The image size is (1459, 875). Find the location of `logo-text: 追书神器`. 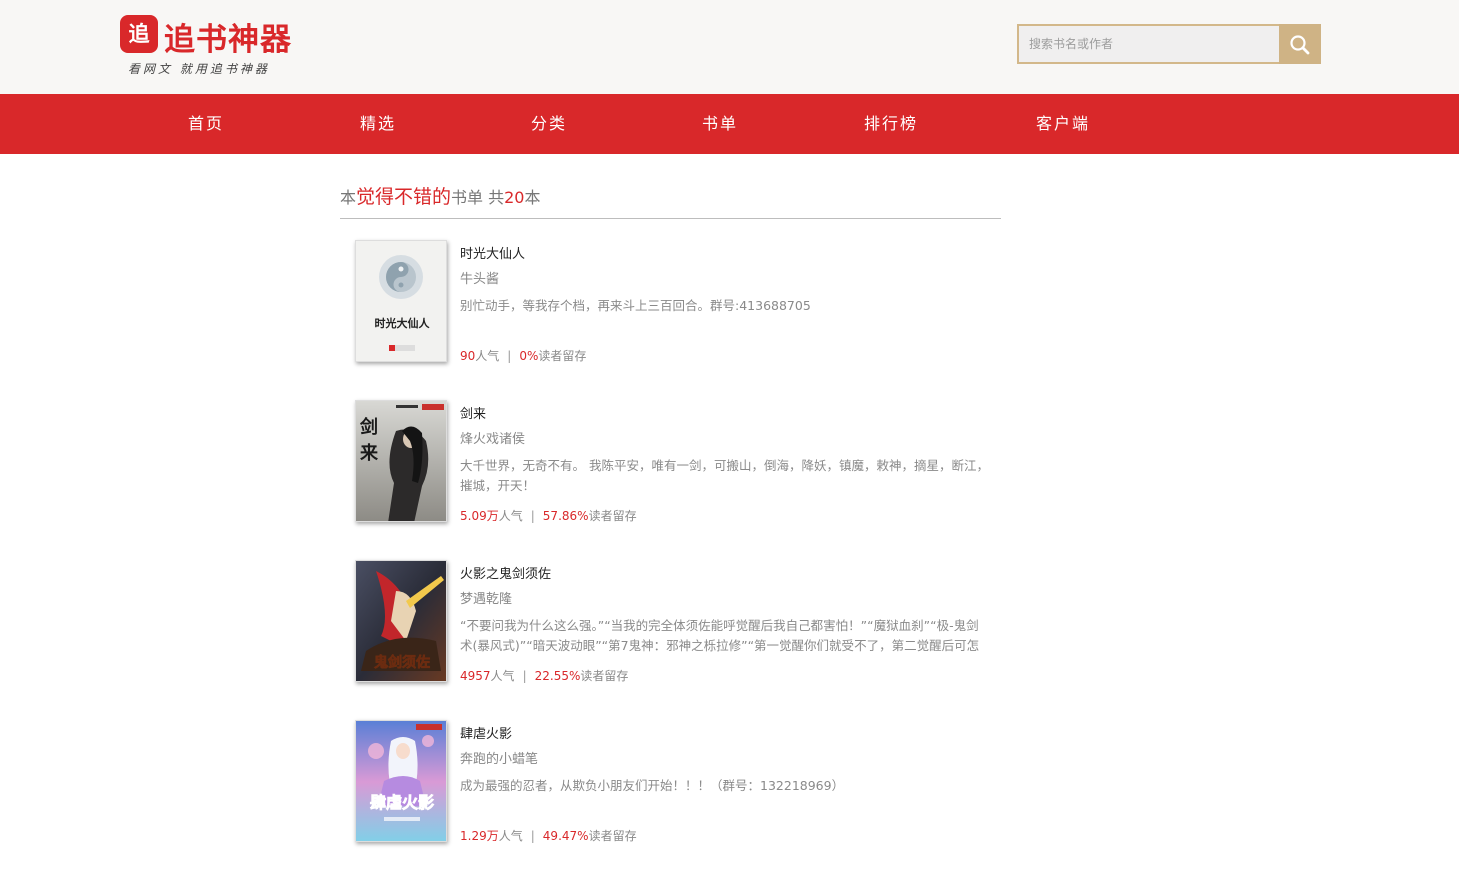

logo-text: 追书神器 is located at coordinates (228, 40).